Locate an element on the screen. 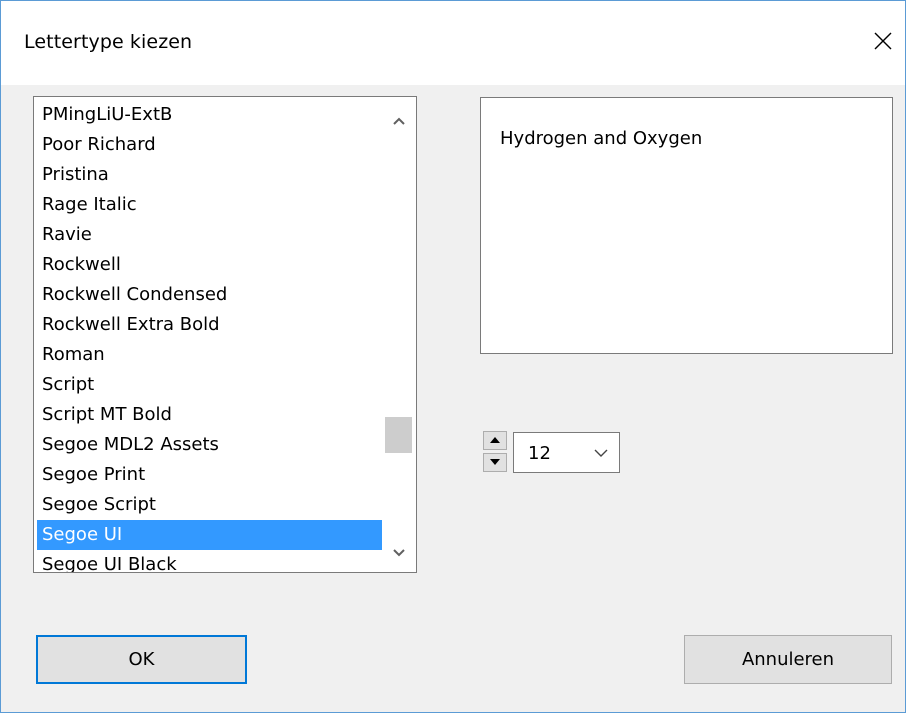 This screenshot has width=906, height=713. scroll-down-button is located at coordinates (399, 555).